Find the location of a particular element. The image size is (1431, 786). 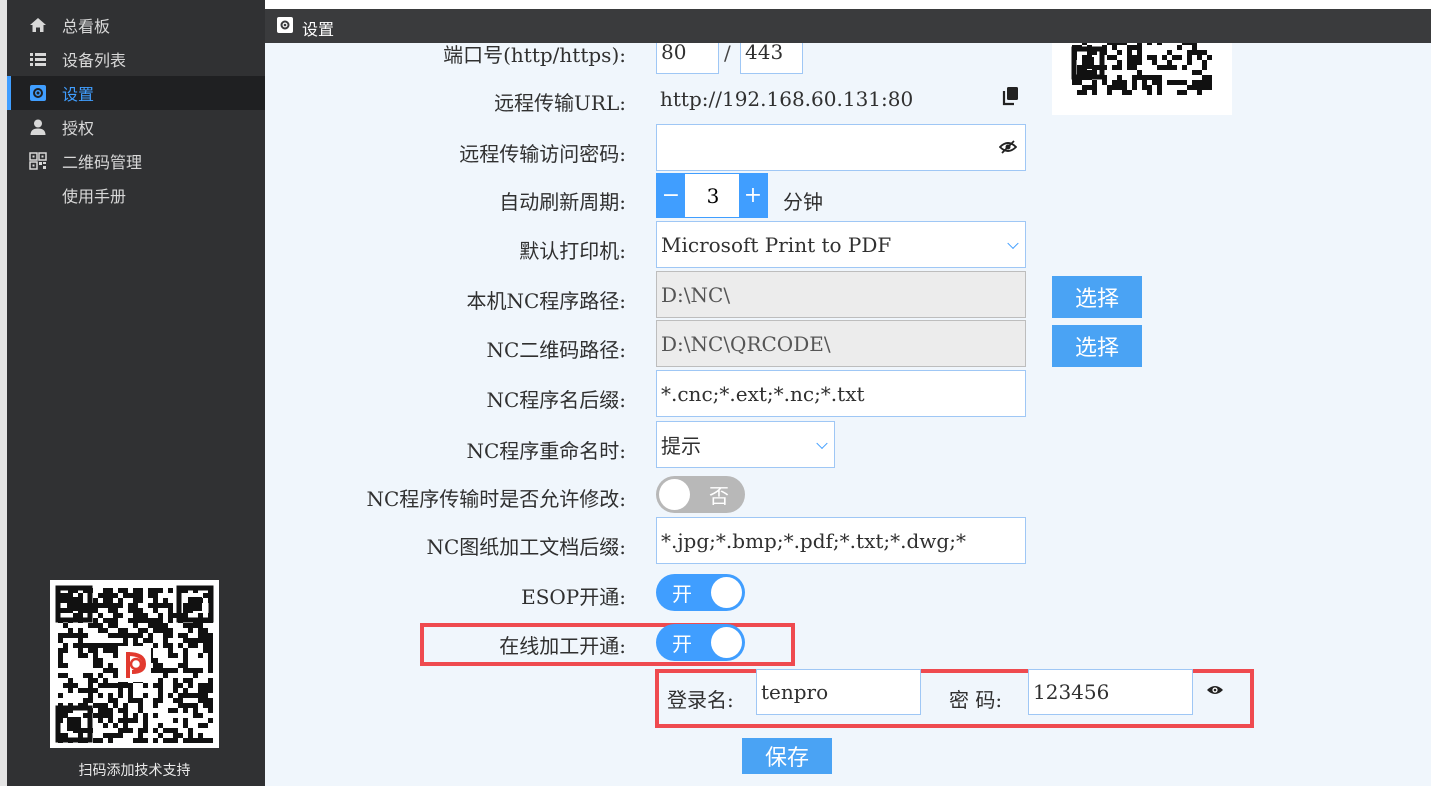

remote-password-label: 远程传输访问密码: is located at coordinates (542, 154).